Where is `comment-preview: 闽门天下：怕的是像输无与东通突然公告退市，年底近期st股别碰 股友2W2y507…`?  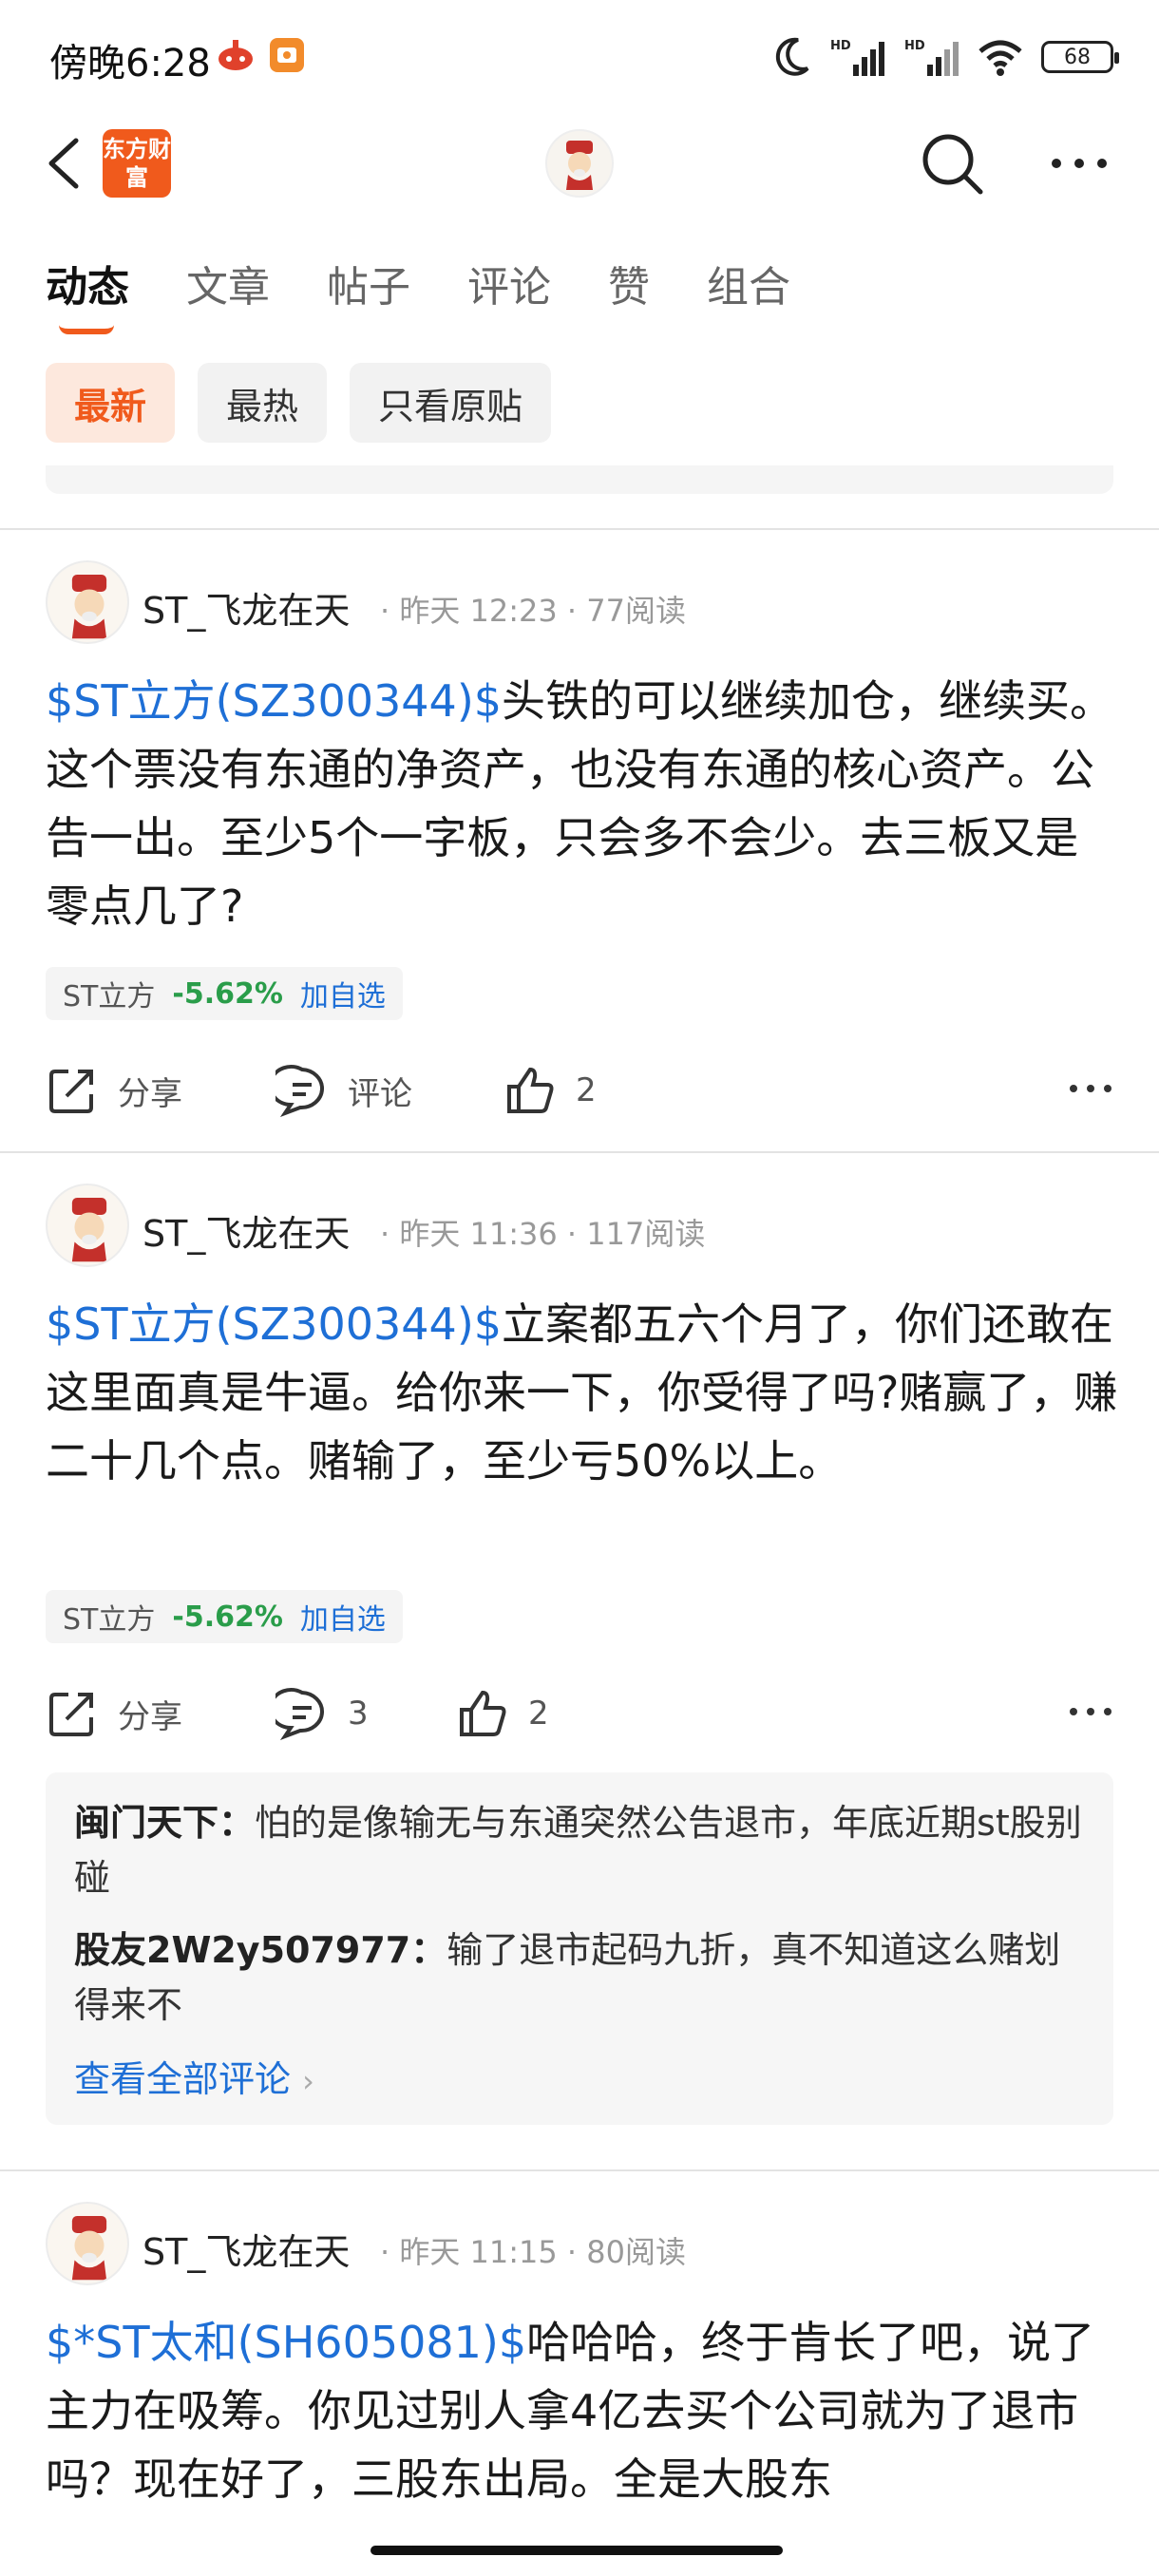
comment-preview: 闽门天下：怕的是像输无与东通突然公告退市，年底近期st股别碰 股友2W2y507… is located at coordinates (579, 1948).